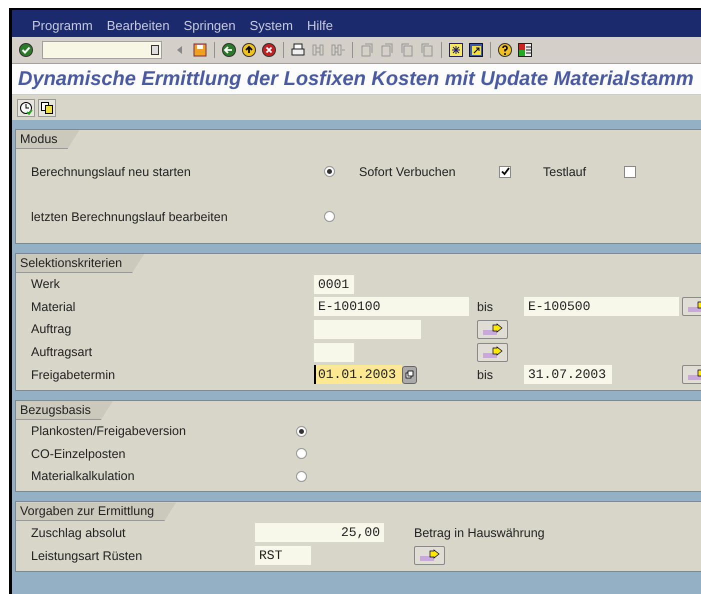 The image size is (701, 594). What do you see at coordinates (269, 50) in the screenshot?
I see `cancel-icon` at bounding box center [269, 50].